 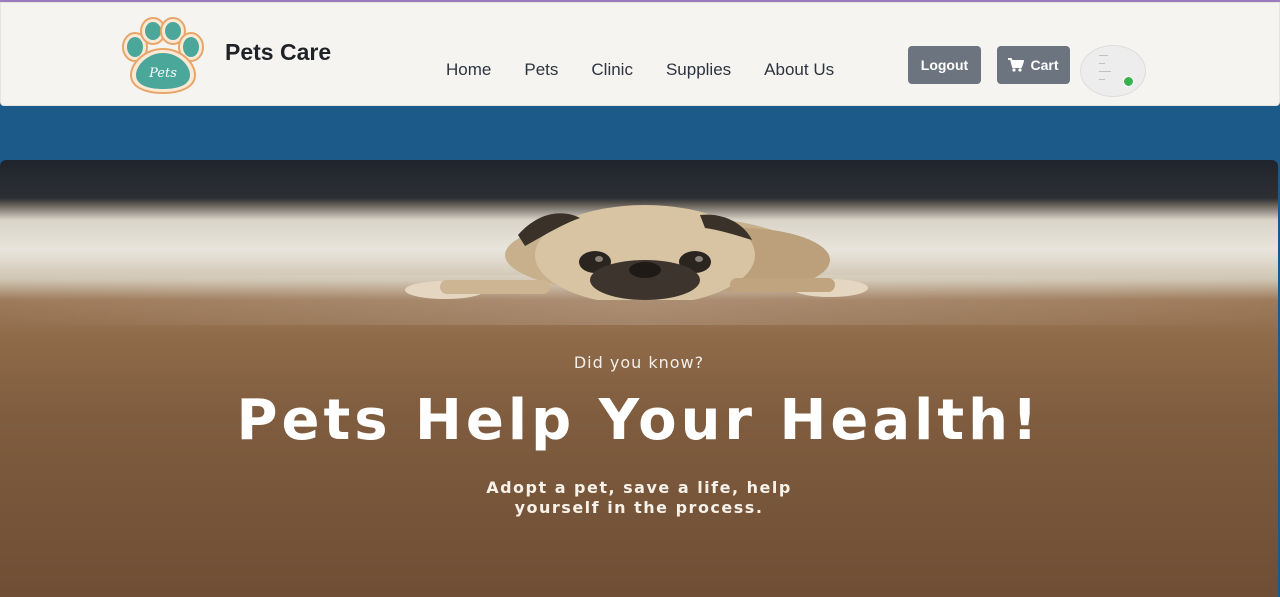 What do you see at coordinates (639, 507) in the screenshot?
I see `hero-subtitle-line-2: yourself in the process.` at bounding box center [639, 507].